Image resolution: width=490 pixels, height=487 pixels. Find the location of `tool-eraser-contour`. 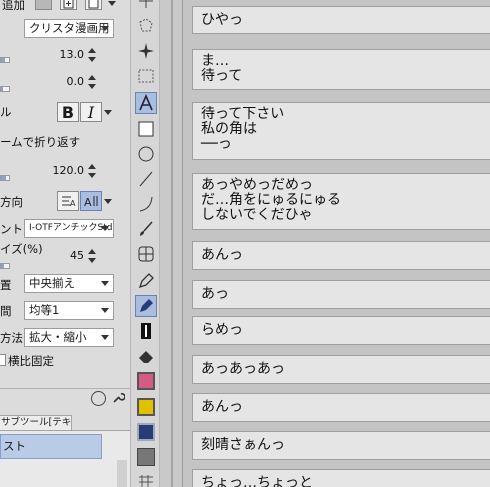

tool-eraser-contour is located at coordinates (146, 331).